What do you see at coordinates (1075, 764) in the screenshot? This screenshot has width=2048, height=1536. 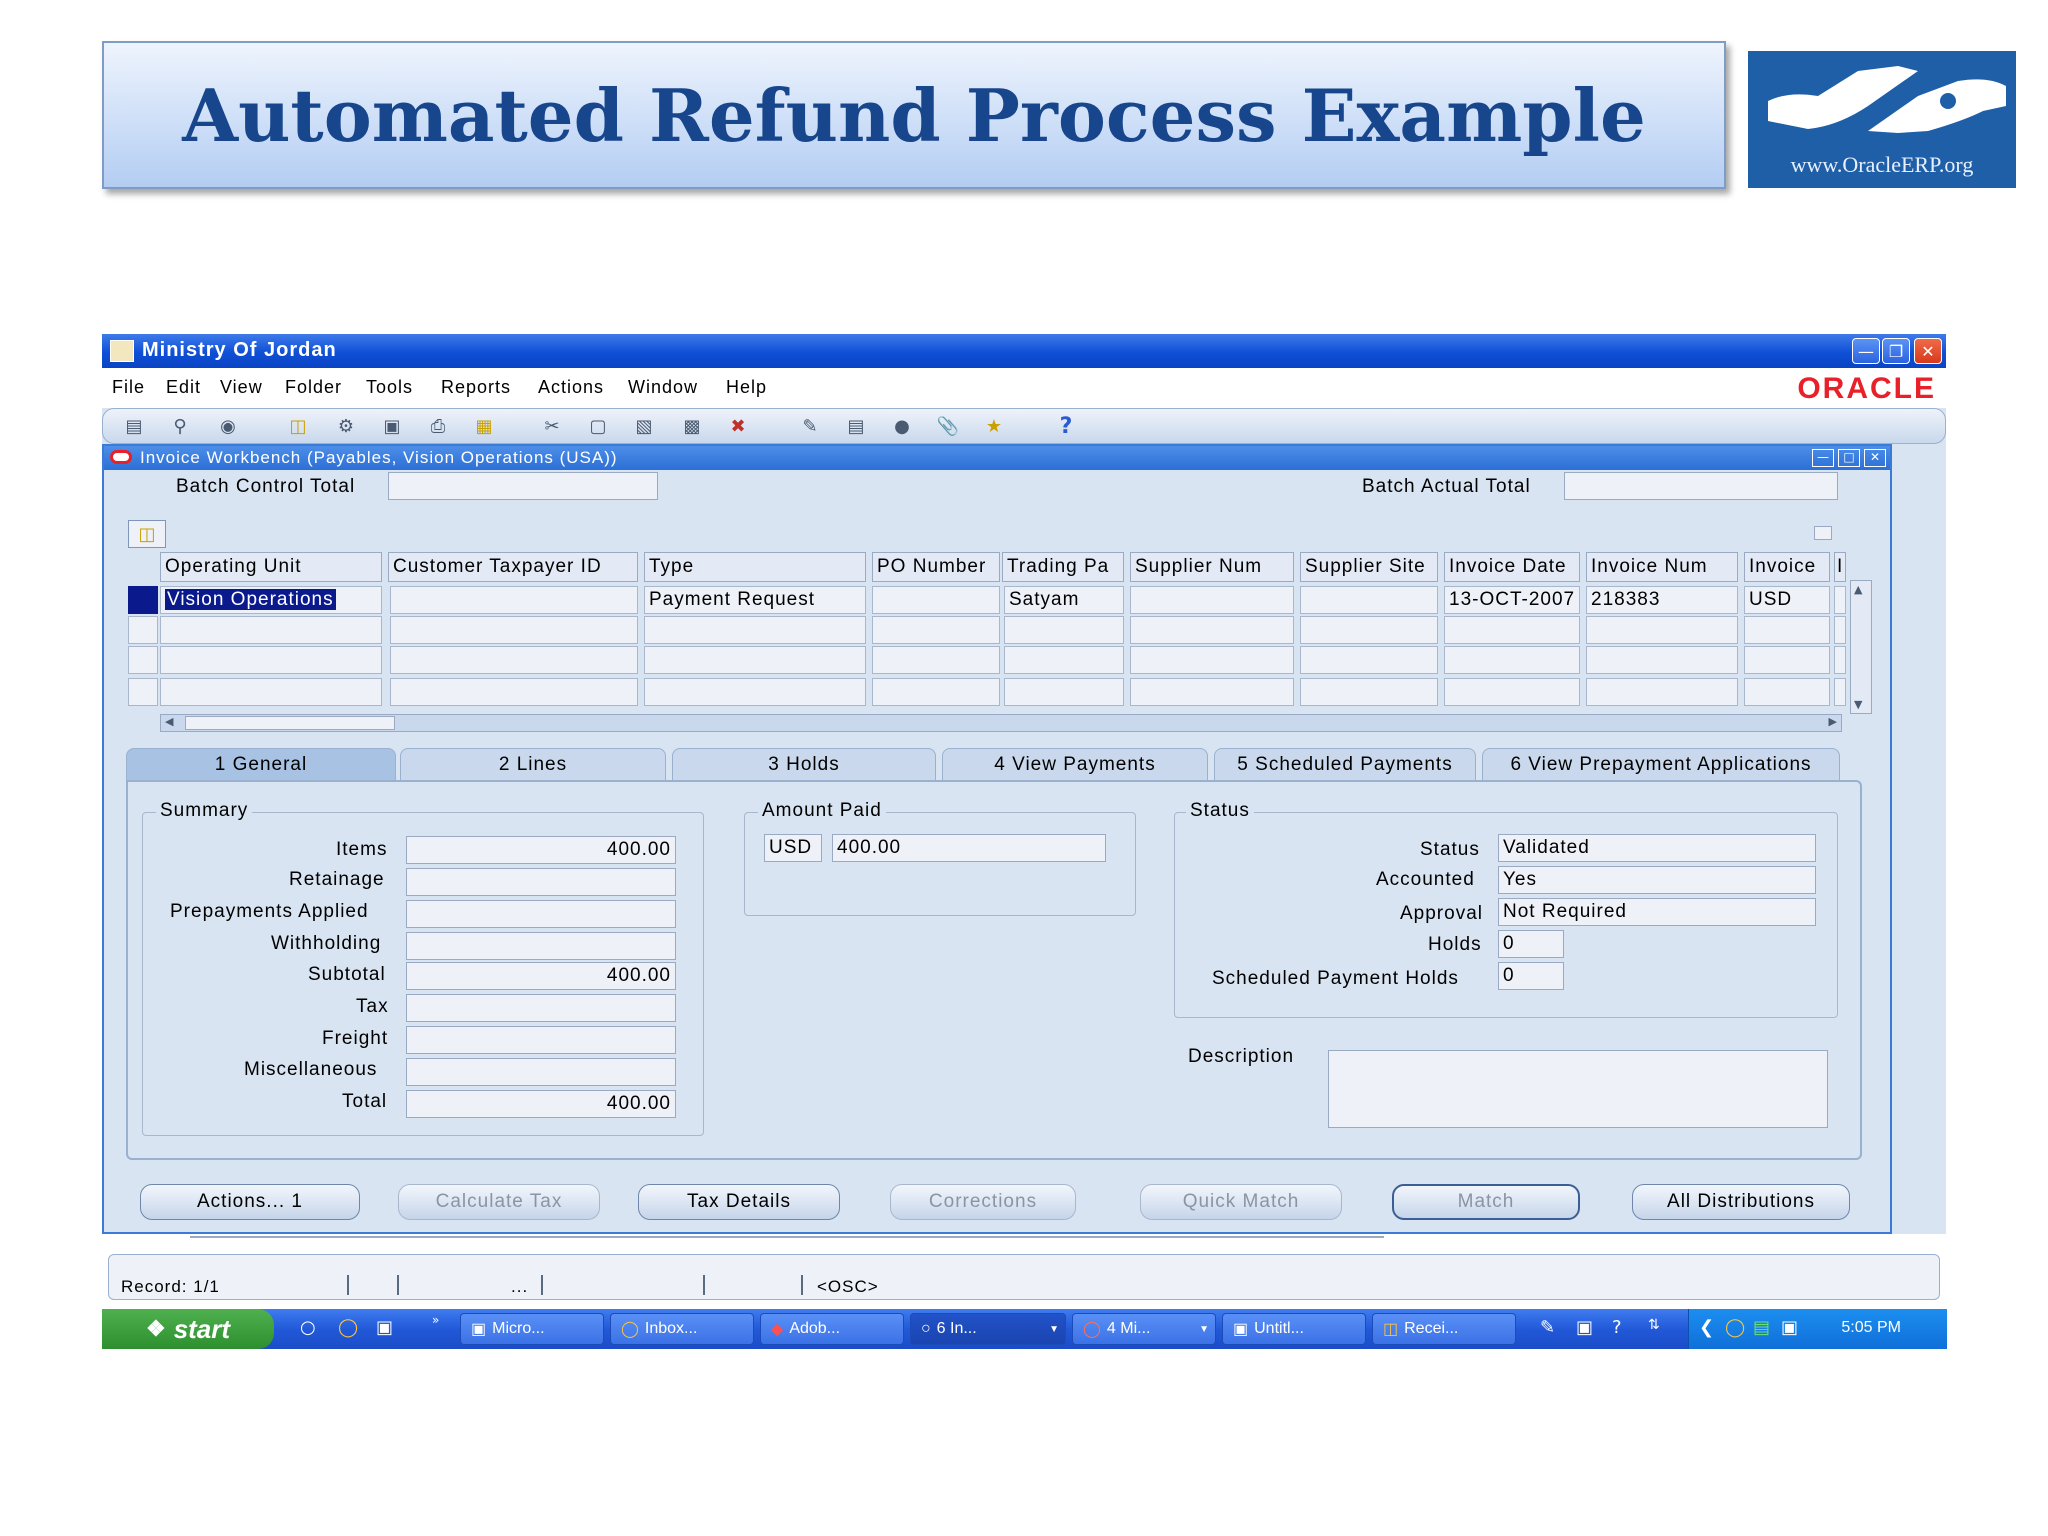 I see `tab-view-payments: 4 View Payments` at bounding box center [1075, 764].